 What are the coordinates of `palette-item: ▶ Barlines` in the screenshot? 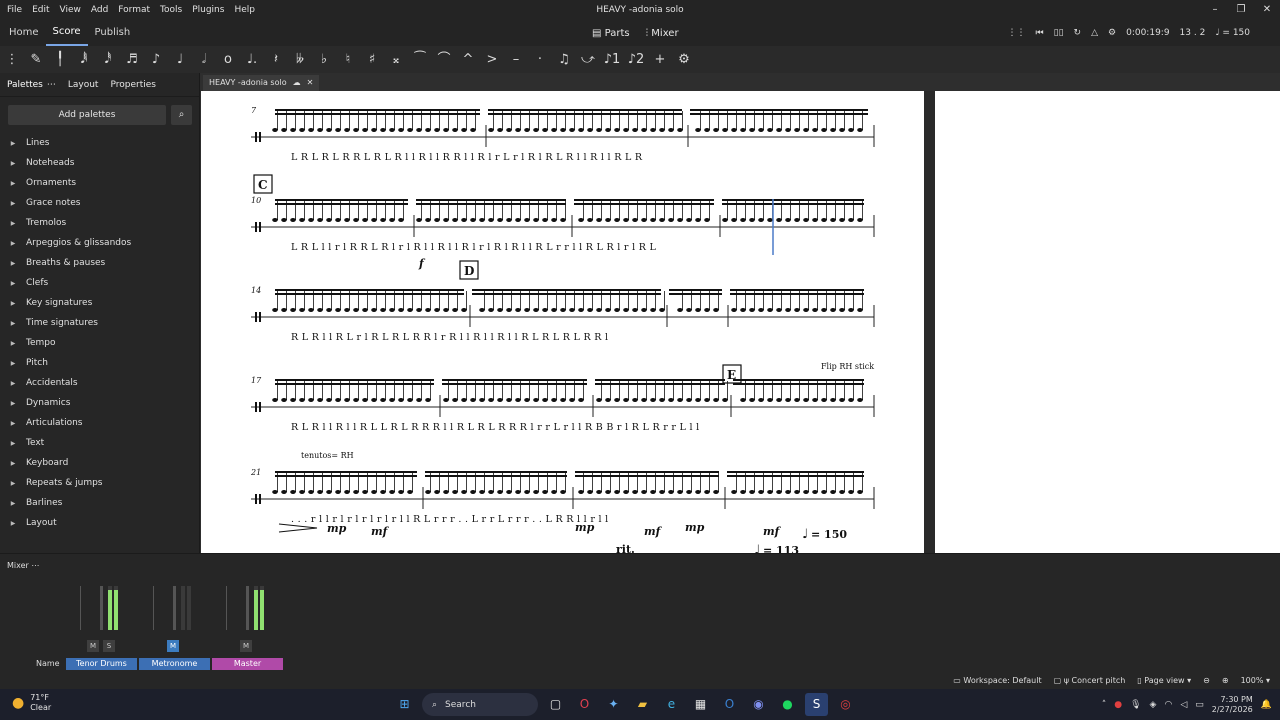 It's located at (100, 503).